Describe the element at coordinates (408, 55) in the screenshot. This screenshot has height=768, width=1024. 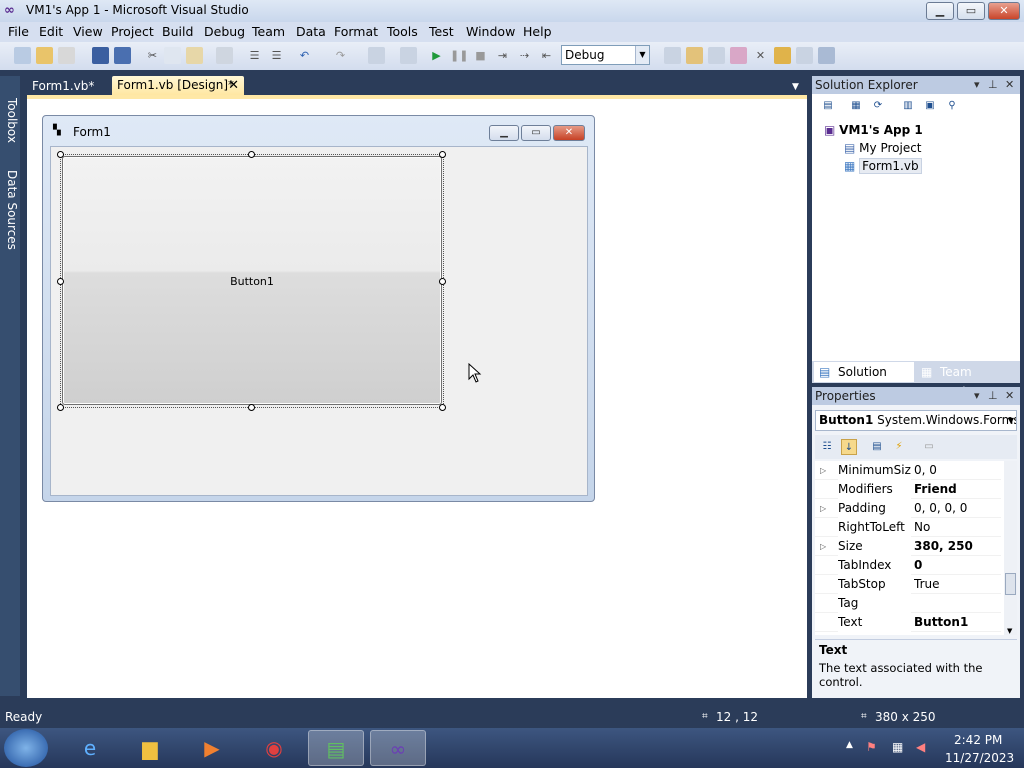
I see `build-icon` at that location.